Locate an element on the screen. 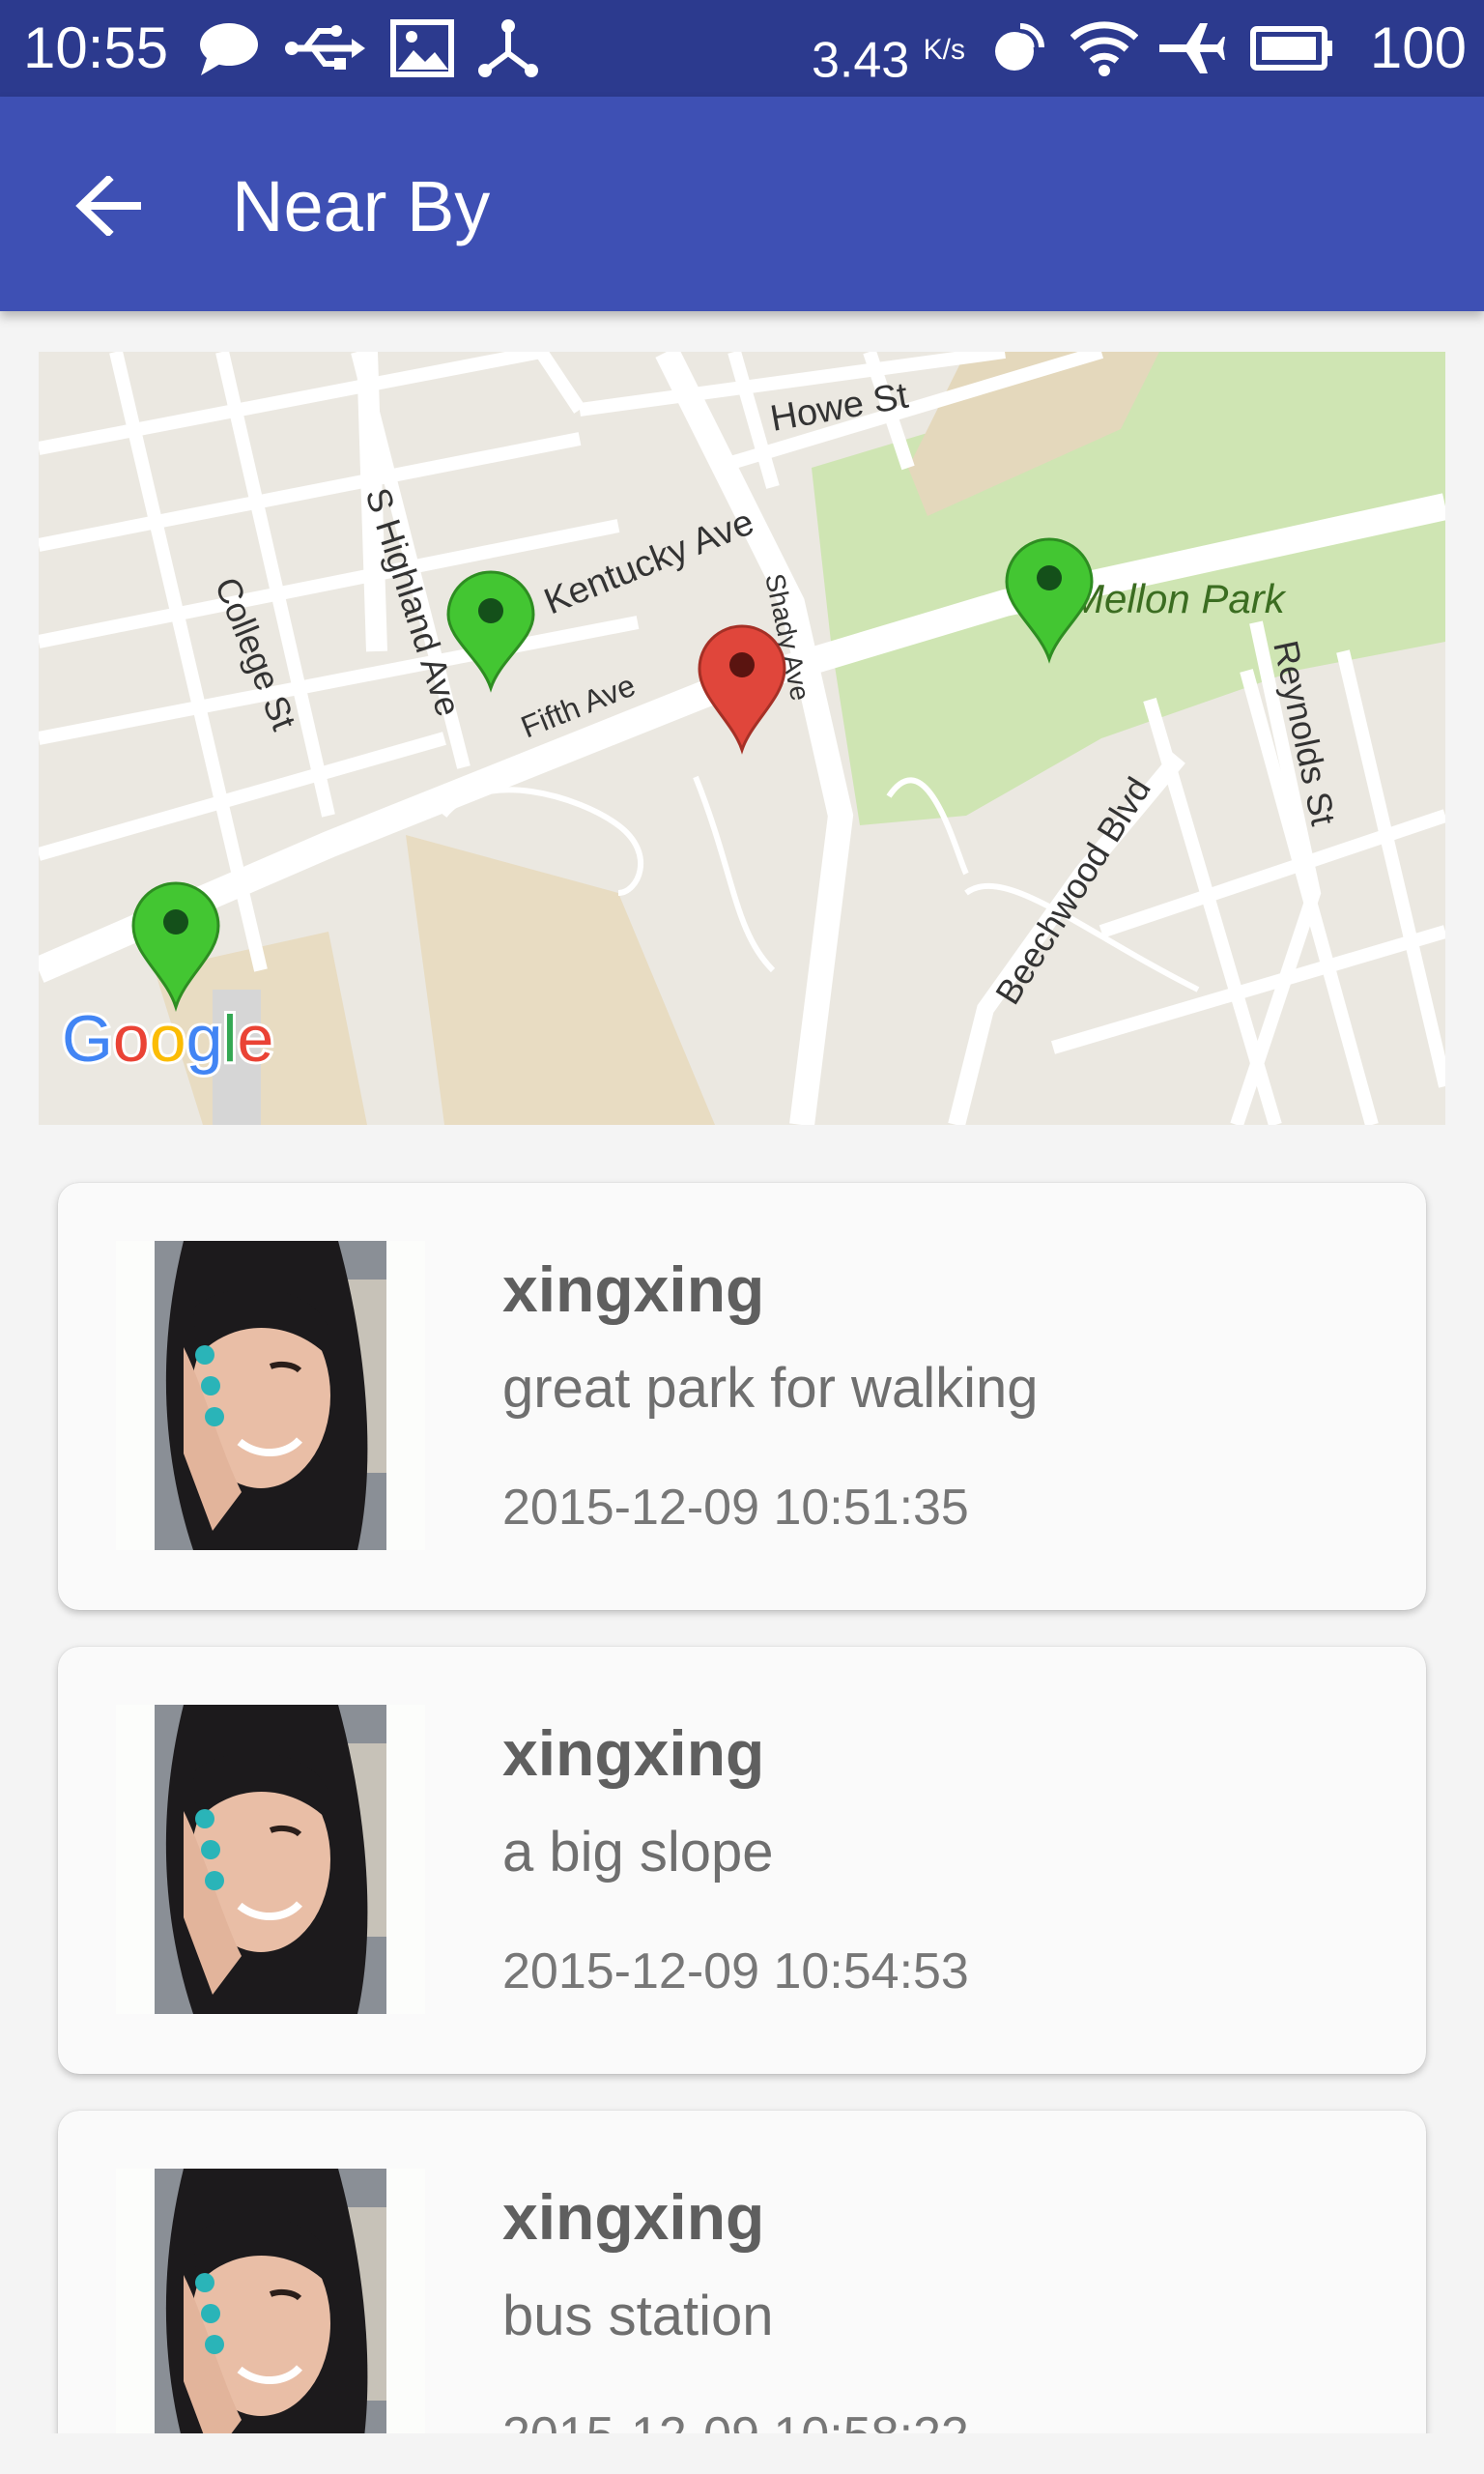  airplane-icon is located at coordinates (1191, 48).